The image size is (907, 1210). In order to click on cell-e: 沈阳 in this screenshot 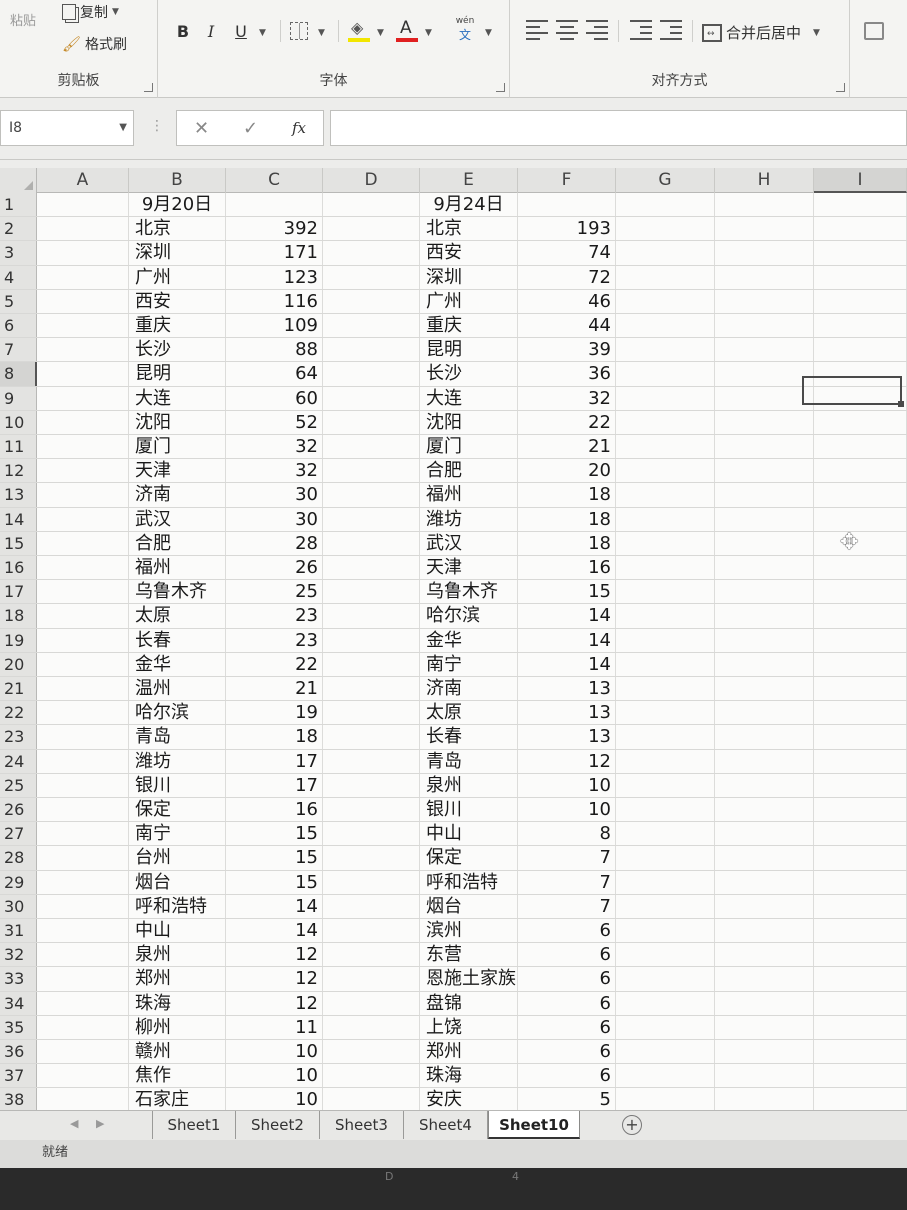, I will do `click(469, 422)`.